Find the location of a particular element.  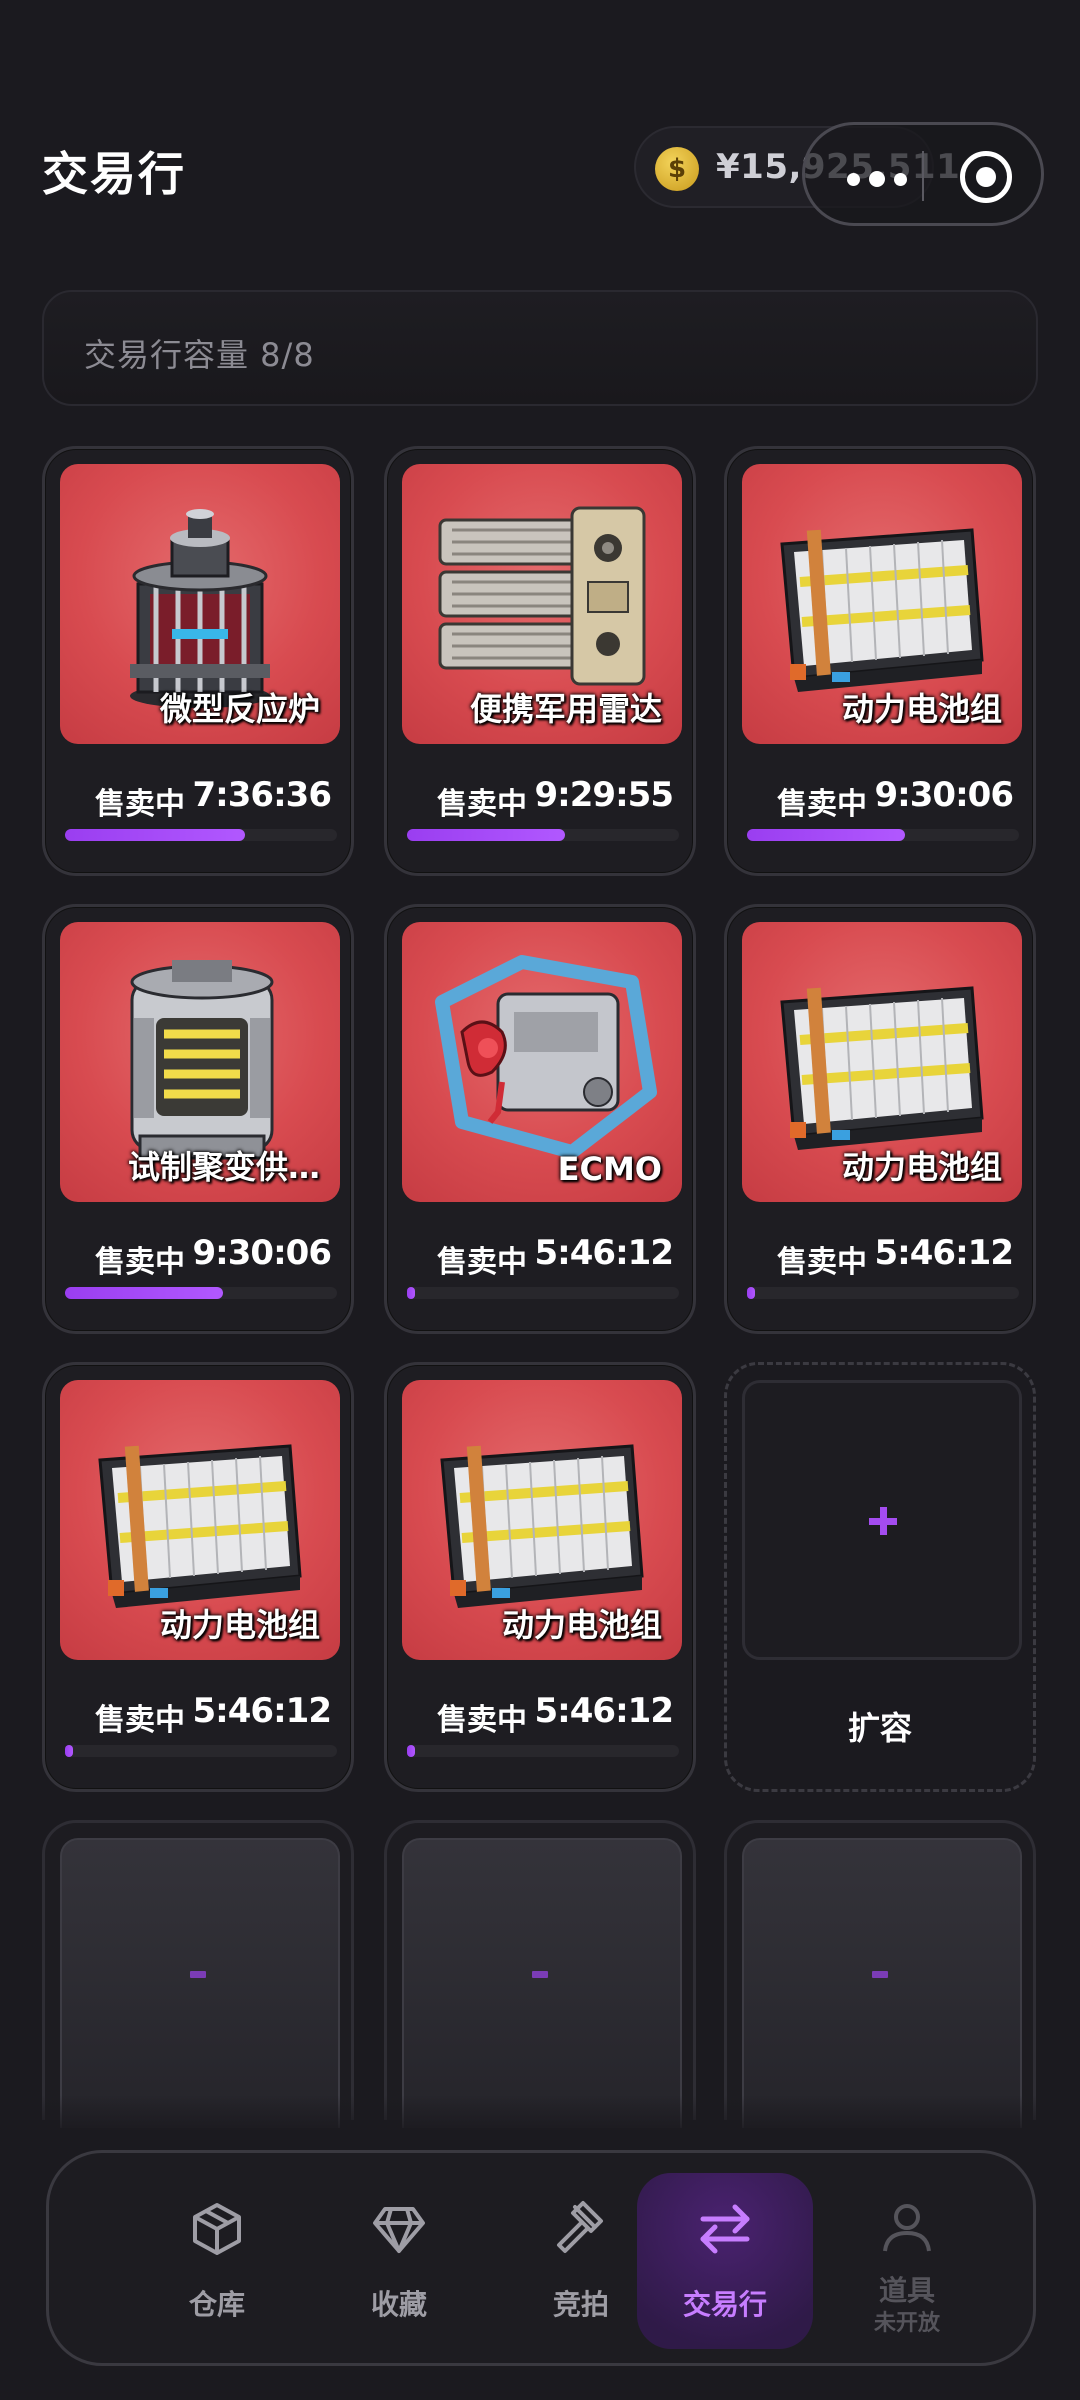

tab-label: 收藏 is located at coordinates (398, 2304).